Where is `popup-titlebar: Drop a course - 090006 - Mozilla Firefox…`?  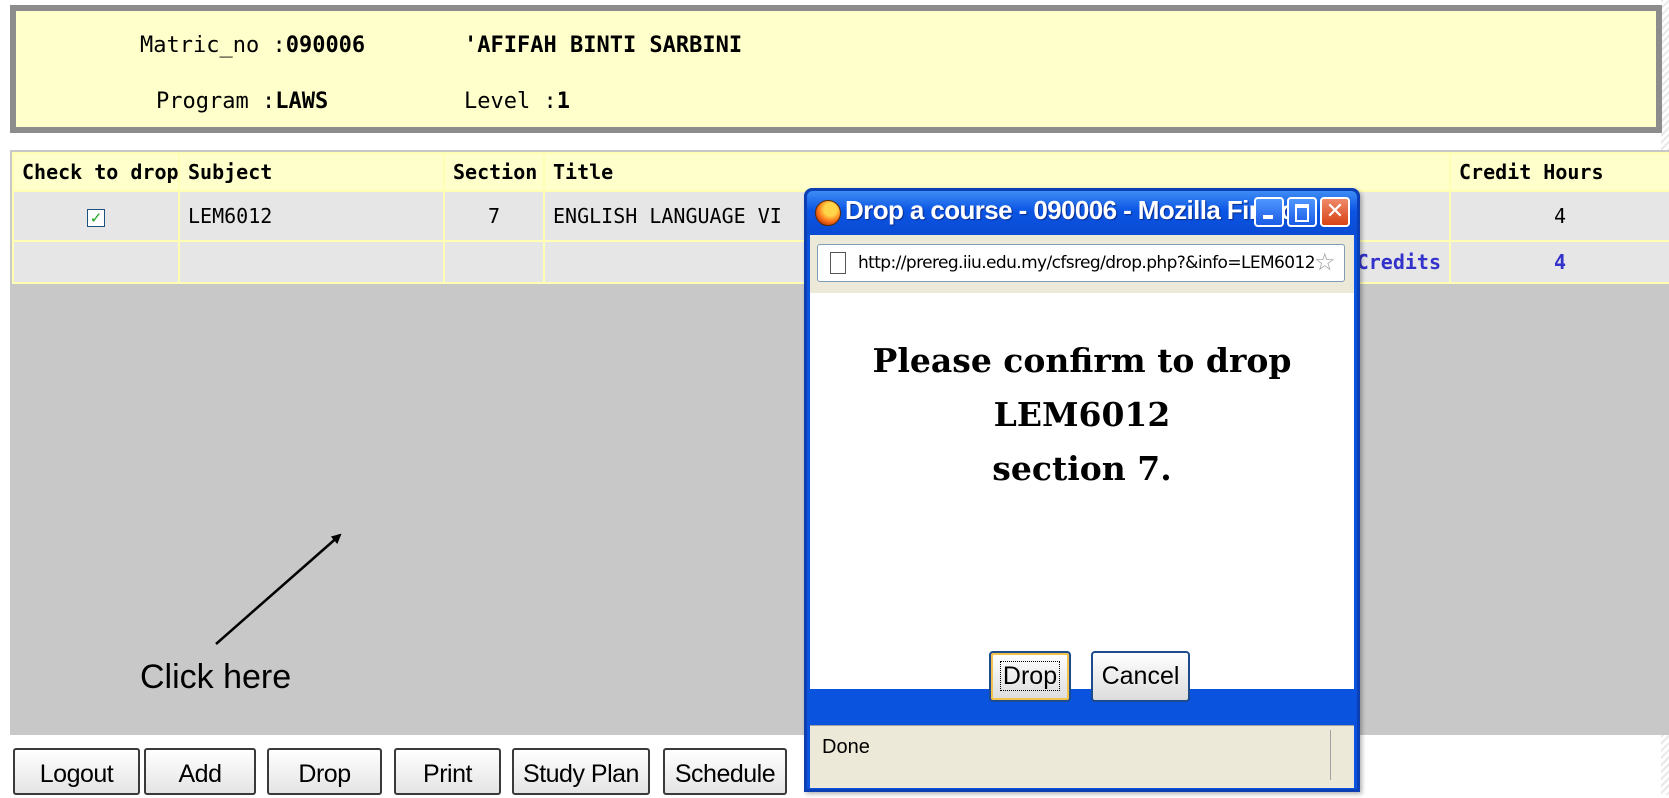 popup-titlebar: Drop a course - 090006 - Mozilla Firefox… is located at coordinates (1082, 213).